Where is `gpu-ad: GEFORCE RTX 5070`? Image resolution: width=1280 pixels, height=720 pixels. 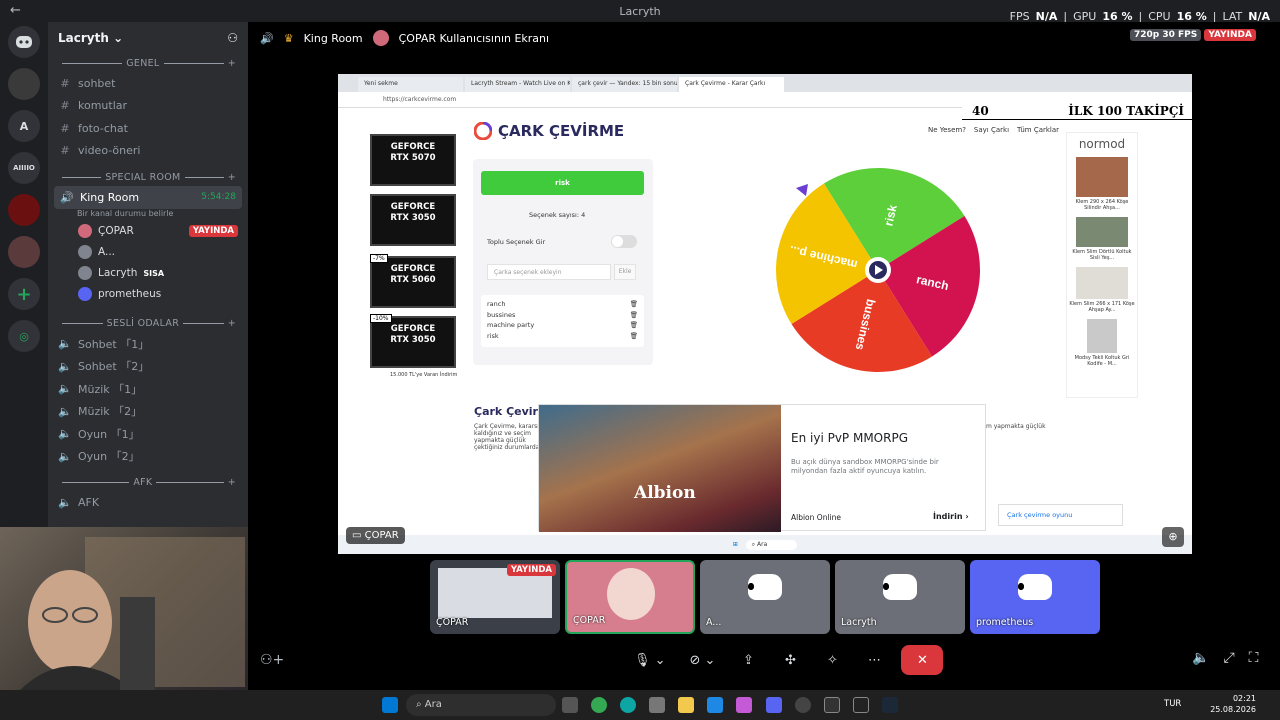
gpu-ad: GEFORCE RTX 5070 is located at coordinates (413, 160).